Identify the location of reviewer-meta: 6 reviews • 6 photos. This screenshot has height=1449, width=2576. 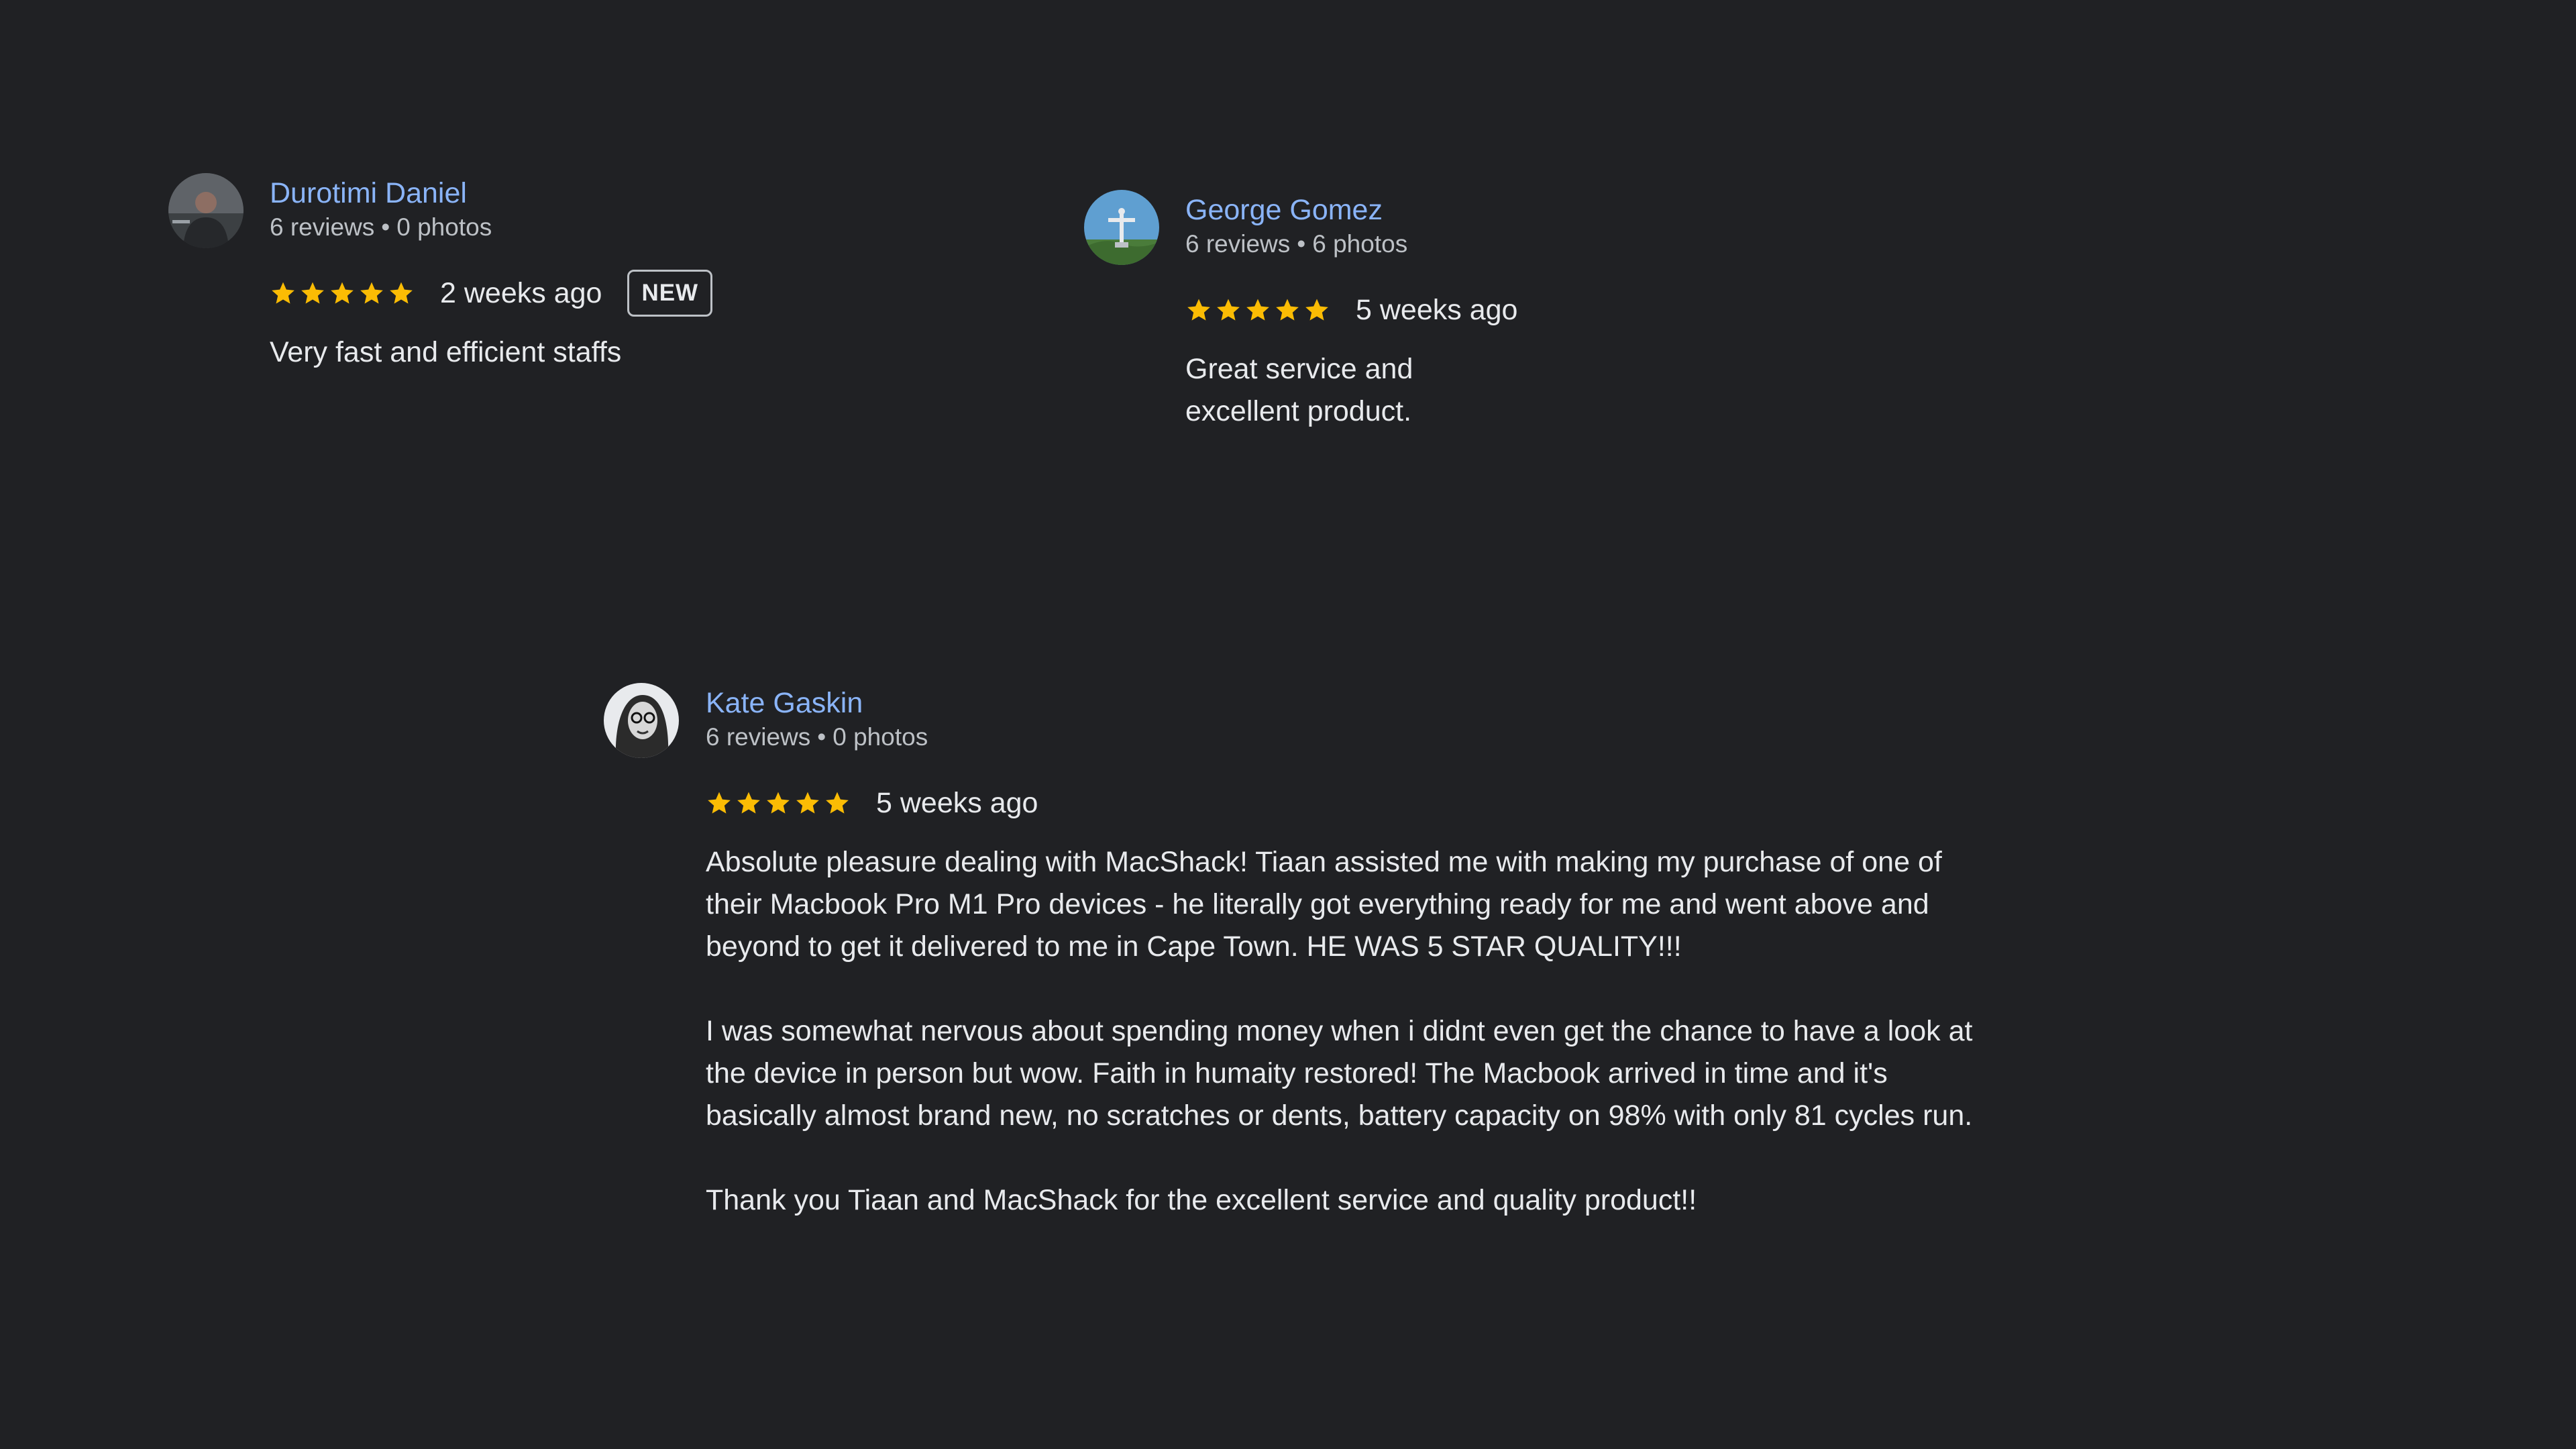
(1351, 244).